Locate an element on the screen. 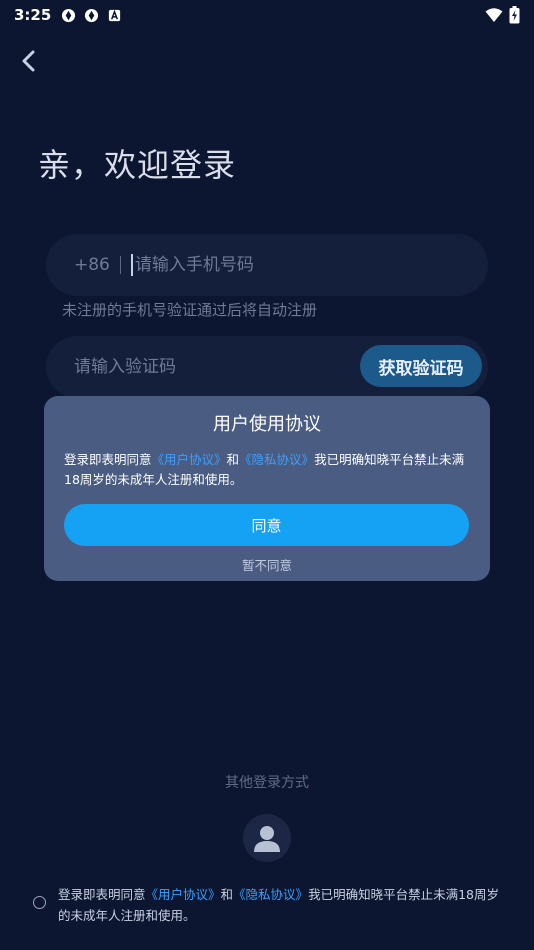 The image size is (534, 950). page-title: 亲，欢迎登录 is located at coordinates (137, 165).